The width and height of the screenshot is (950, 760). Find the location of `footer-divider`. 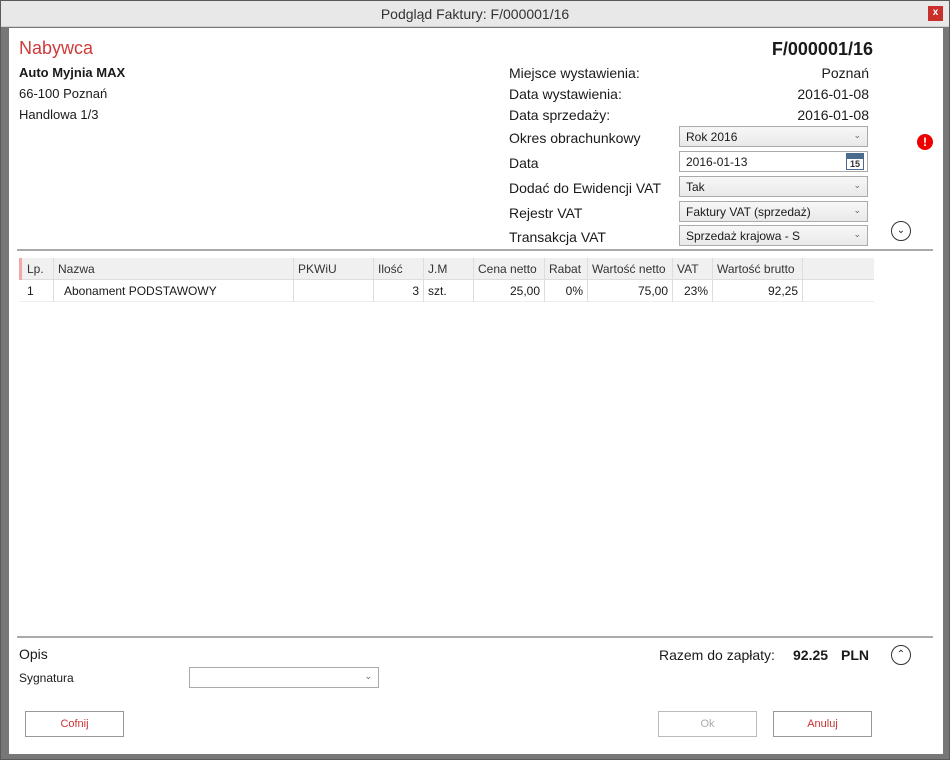

footer-divider is located at coordinates (475, 637).